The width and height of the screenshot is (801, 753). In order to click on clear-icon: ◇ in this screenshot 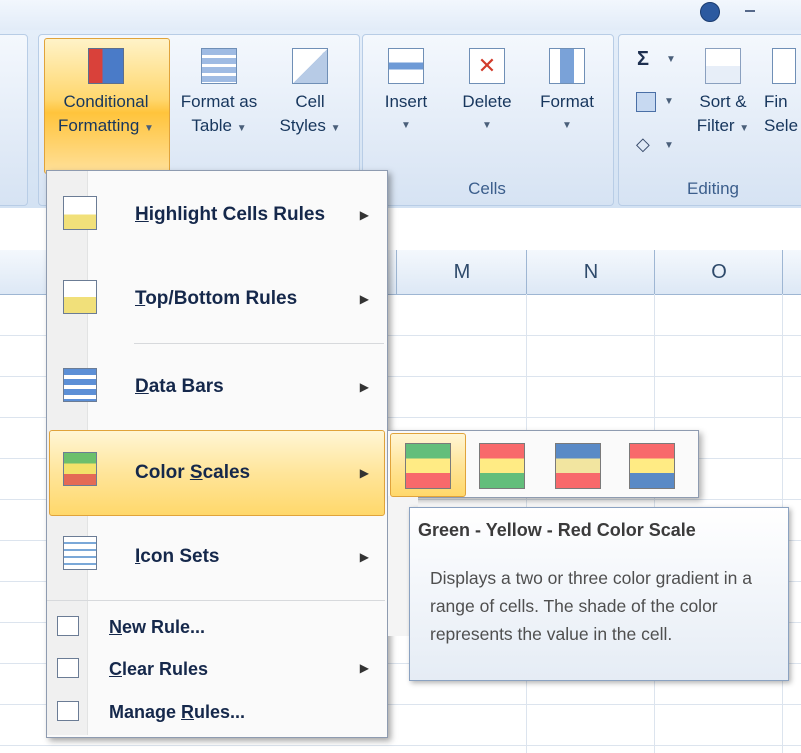, I will do `click(643, 144)`.